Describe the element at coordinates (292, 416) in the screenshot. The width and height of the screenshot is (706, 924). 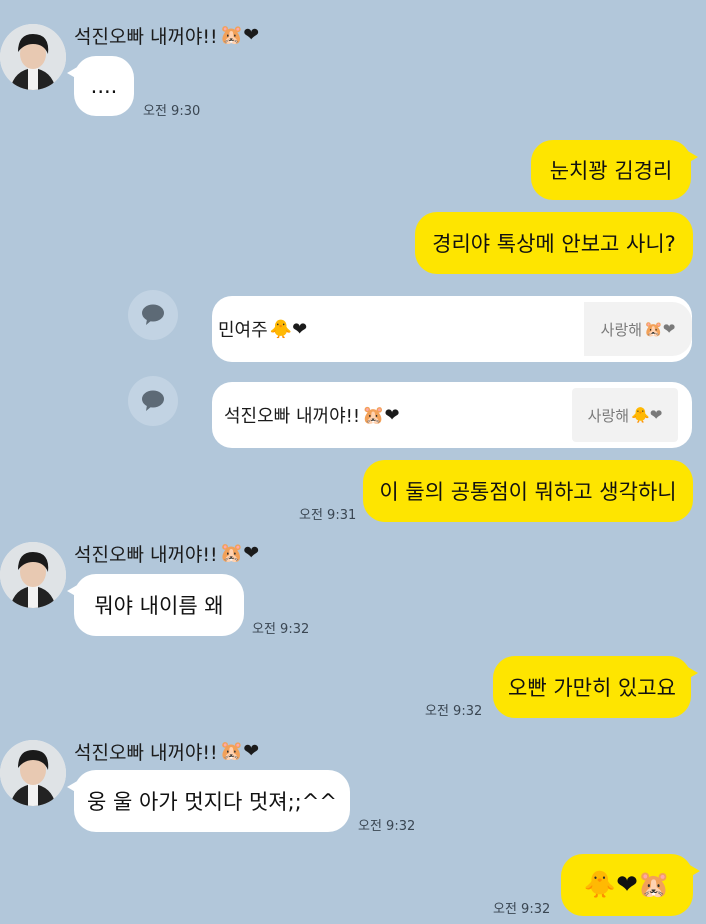
I see `profile-name-text: 석진오빠 내꺼야!!` at that location.